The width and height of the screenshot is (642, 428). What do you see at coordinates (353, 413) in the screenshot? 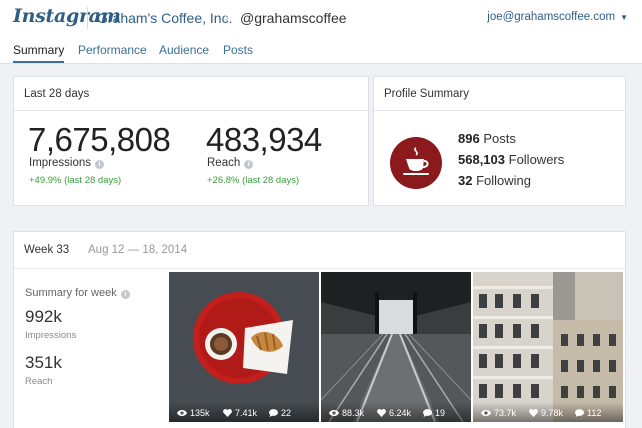
I see `views-count: 88.3k` at bounding box center [353, 413].